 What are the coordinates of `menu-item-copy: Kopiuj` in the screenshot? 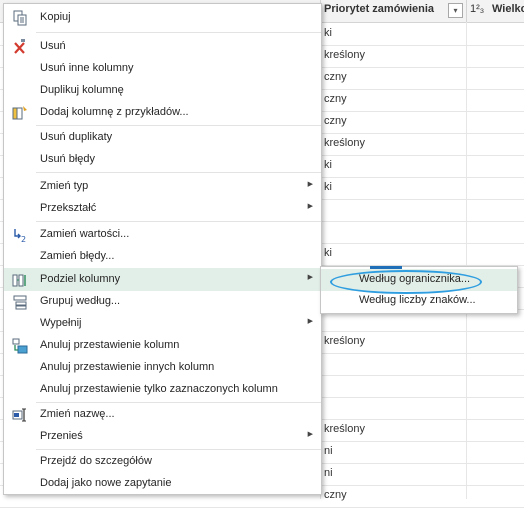 It's located at (162, 17).